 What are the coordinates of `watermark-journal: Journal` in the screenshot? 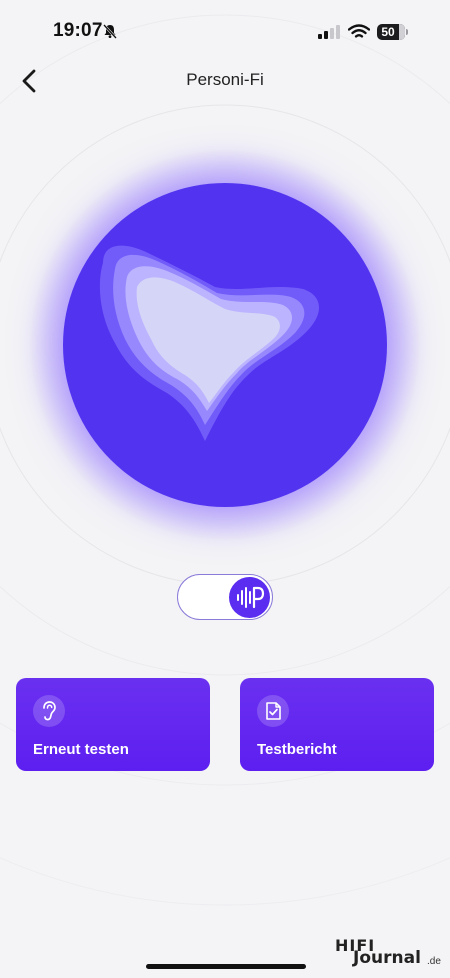 It's located at (387, 958).